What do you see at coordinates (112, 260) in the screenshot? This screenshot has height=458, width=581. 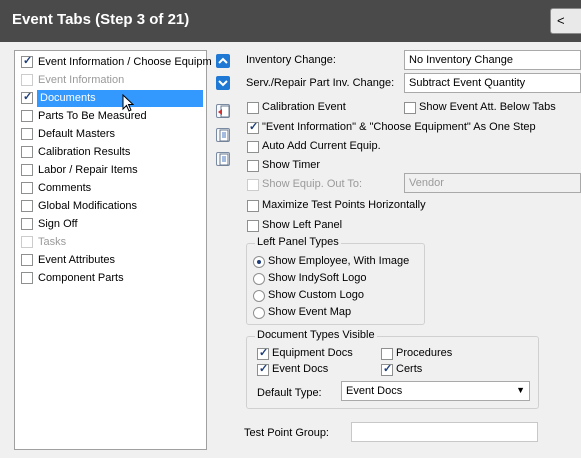 I see `tab-item-event-attributes: Event Attributes` at bounding box center [112, 260].